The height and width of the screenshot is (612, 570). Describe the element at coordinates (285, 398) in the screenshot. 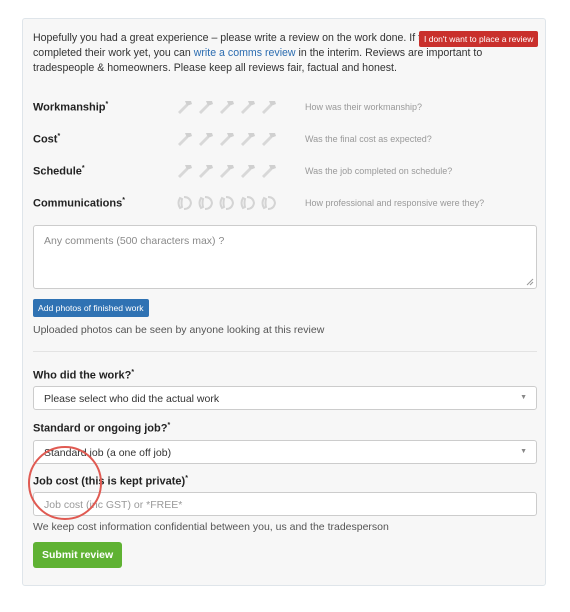

I see `who-select: Please select who did the actual work ▼` at that location.